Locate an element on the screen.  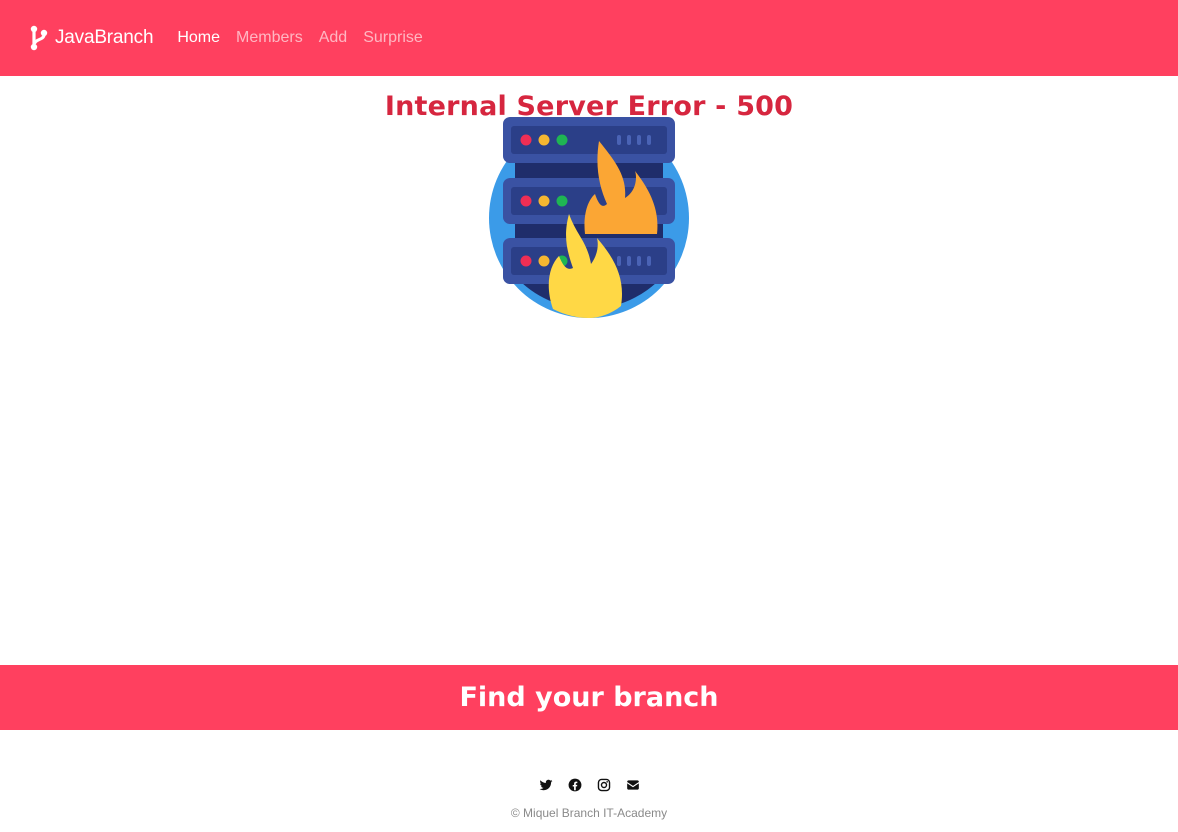
instagram-icon is located at coordinates (604, 785).